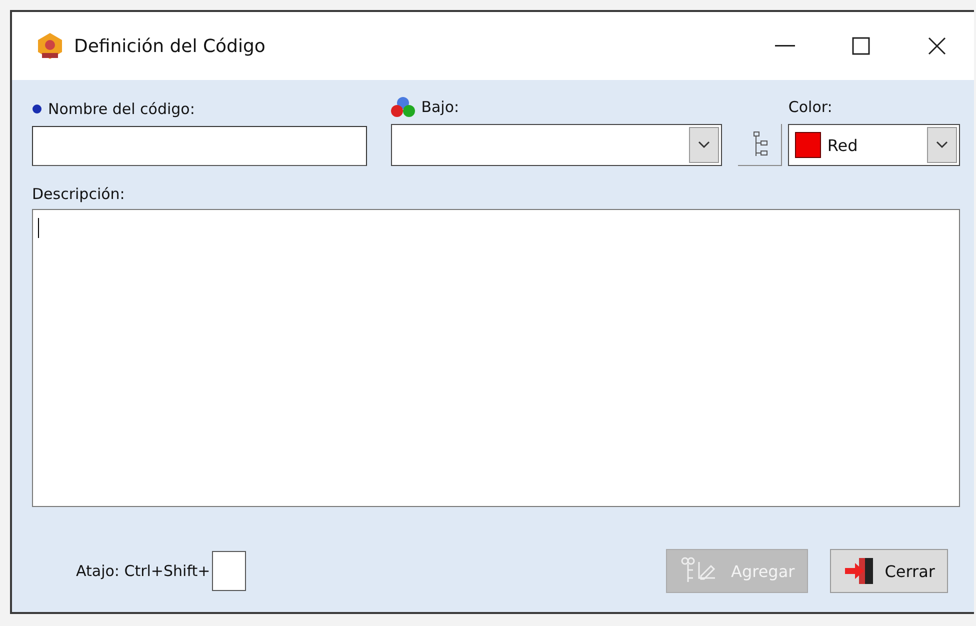 The image size is (976, 626). I want to click on window-title: Definición del Código, so click(170, 46).